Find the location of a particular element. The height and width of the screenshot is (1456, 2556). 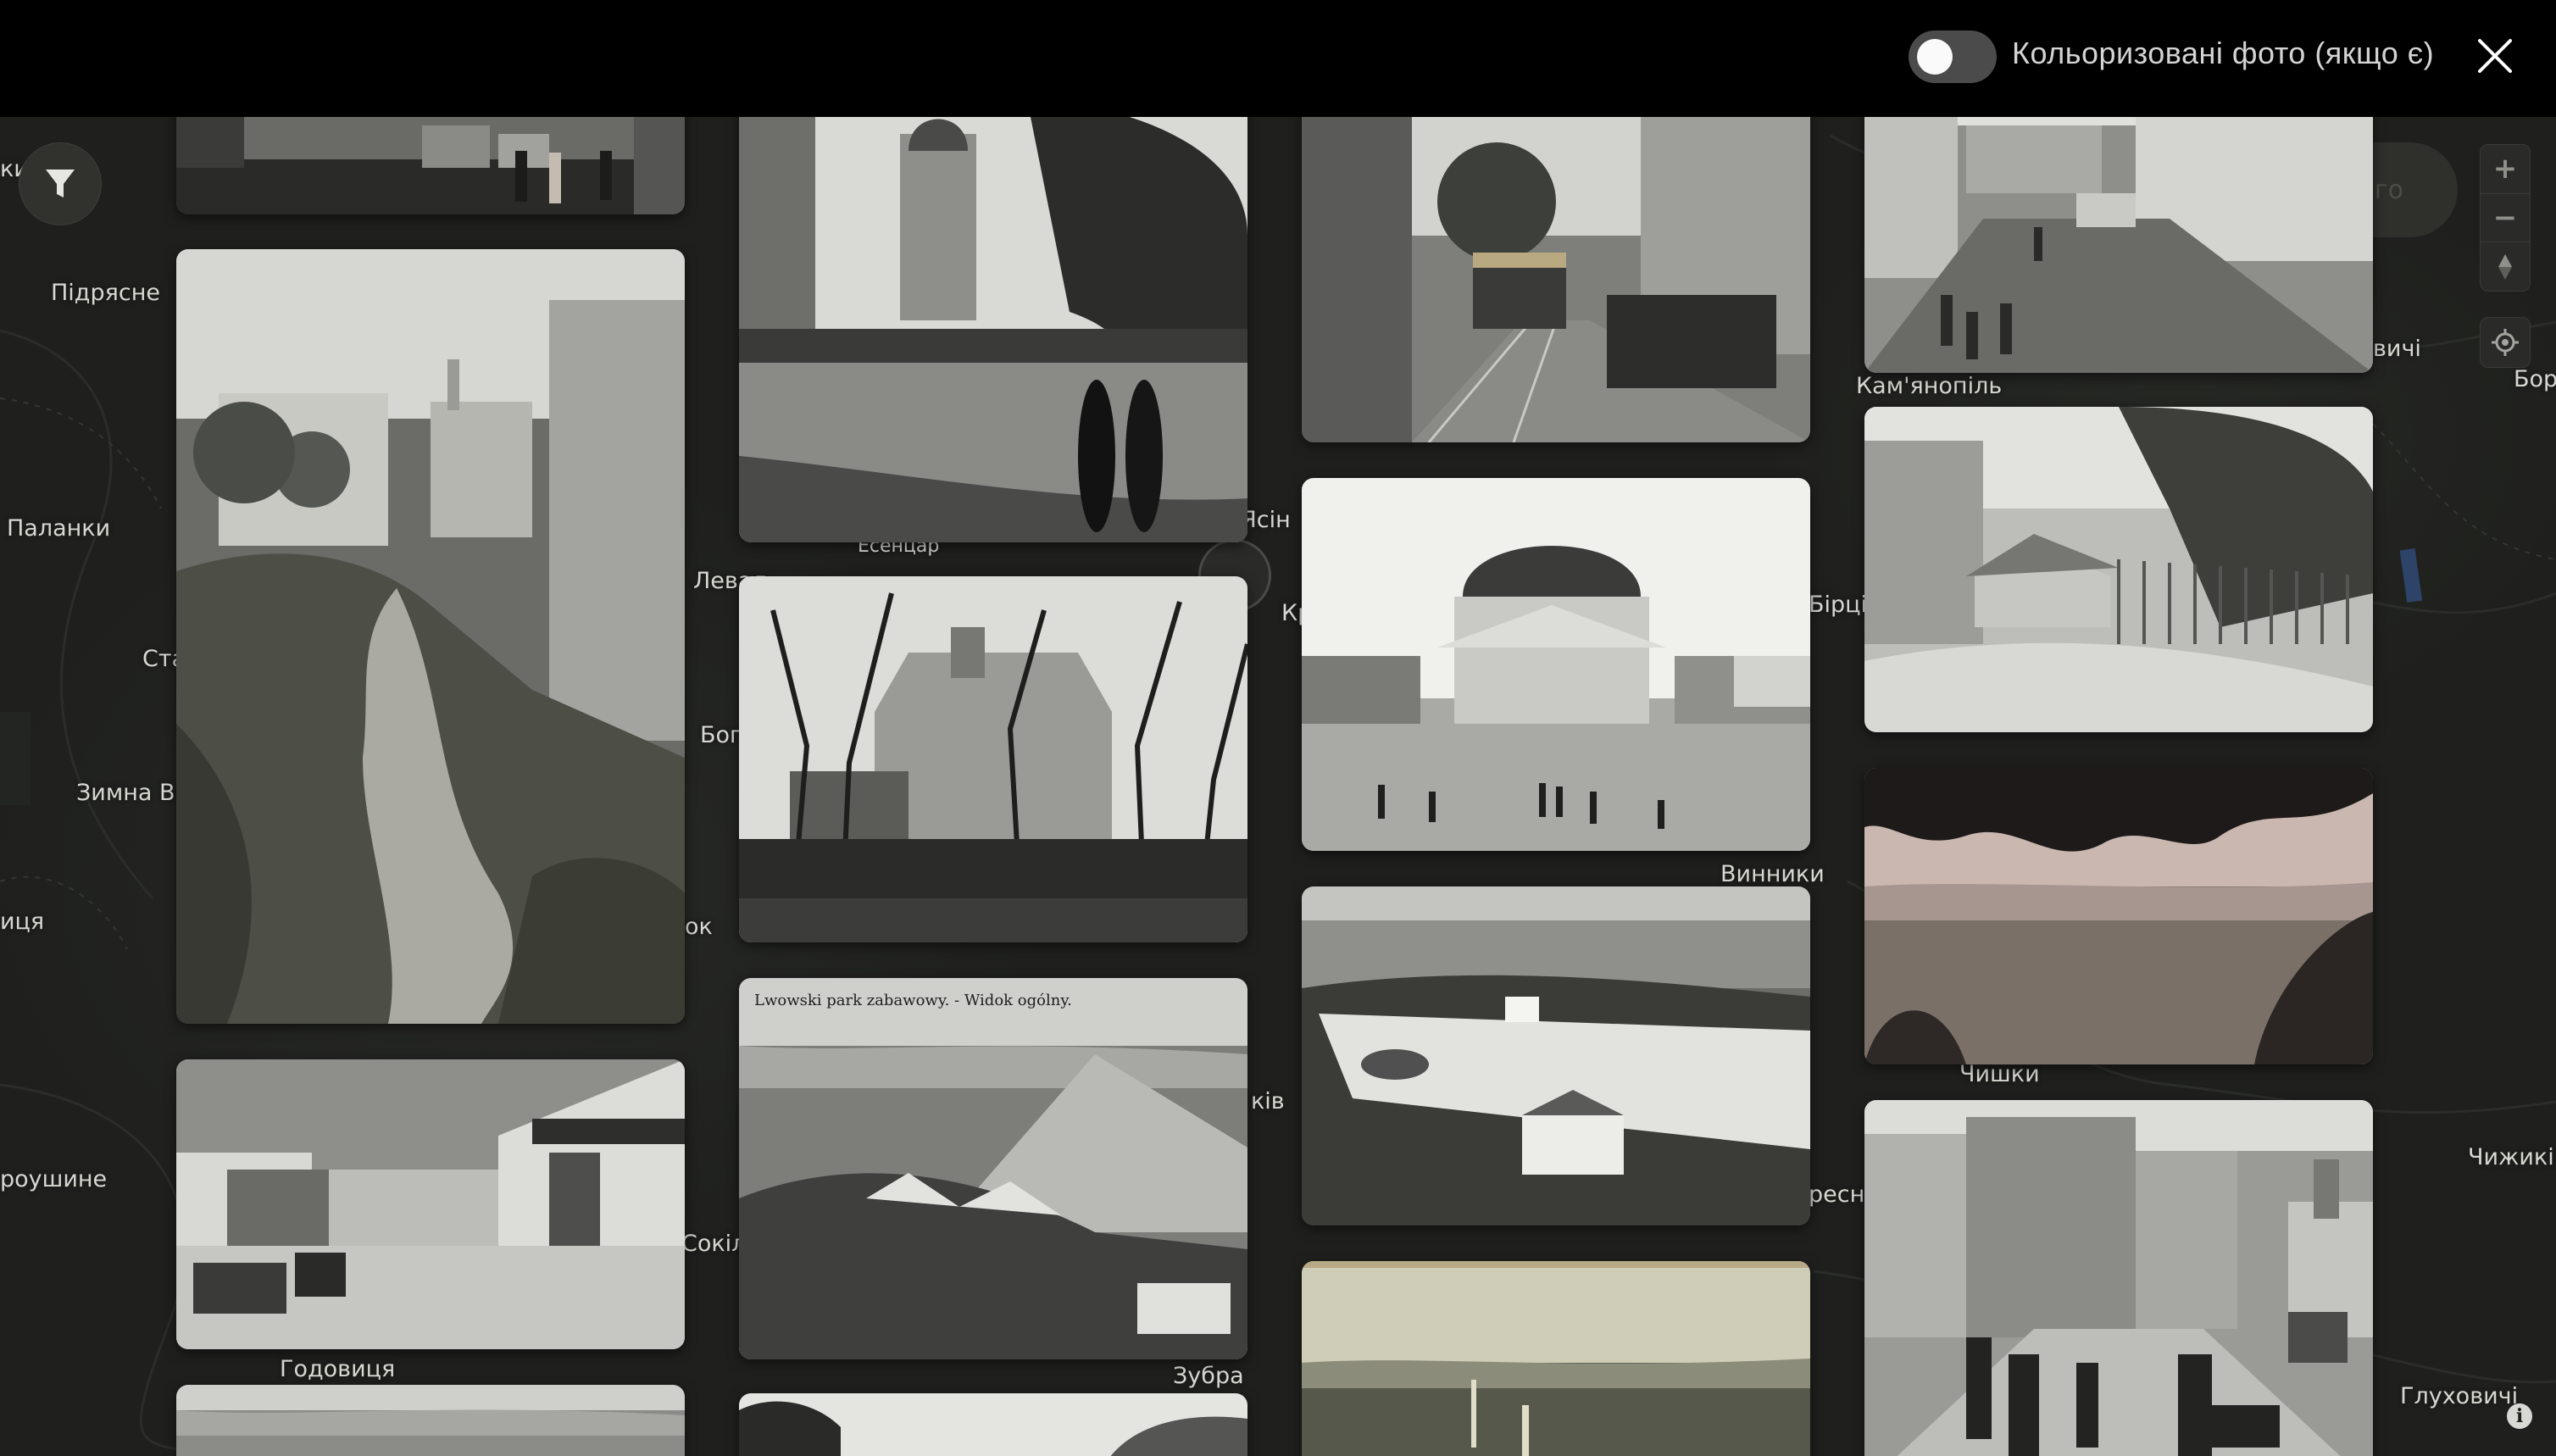

photo-domed-synagogue-square is located at coordinates (1556, 665).